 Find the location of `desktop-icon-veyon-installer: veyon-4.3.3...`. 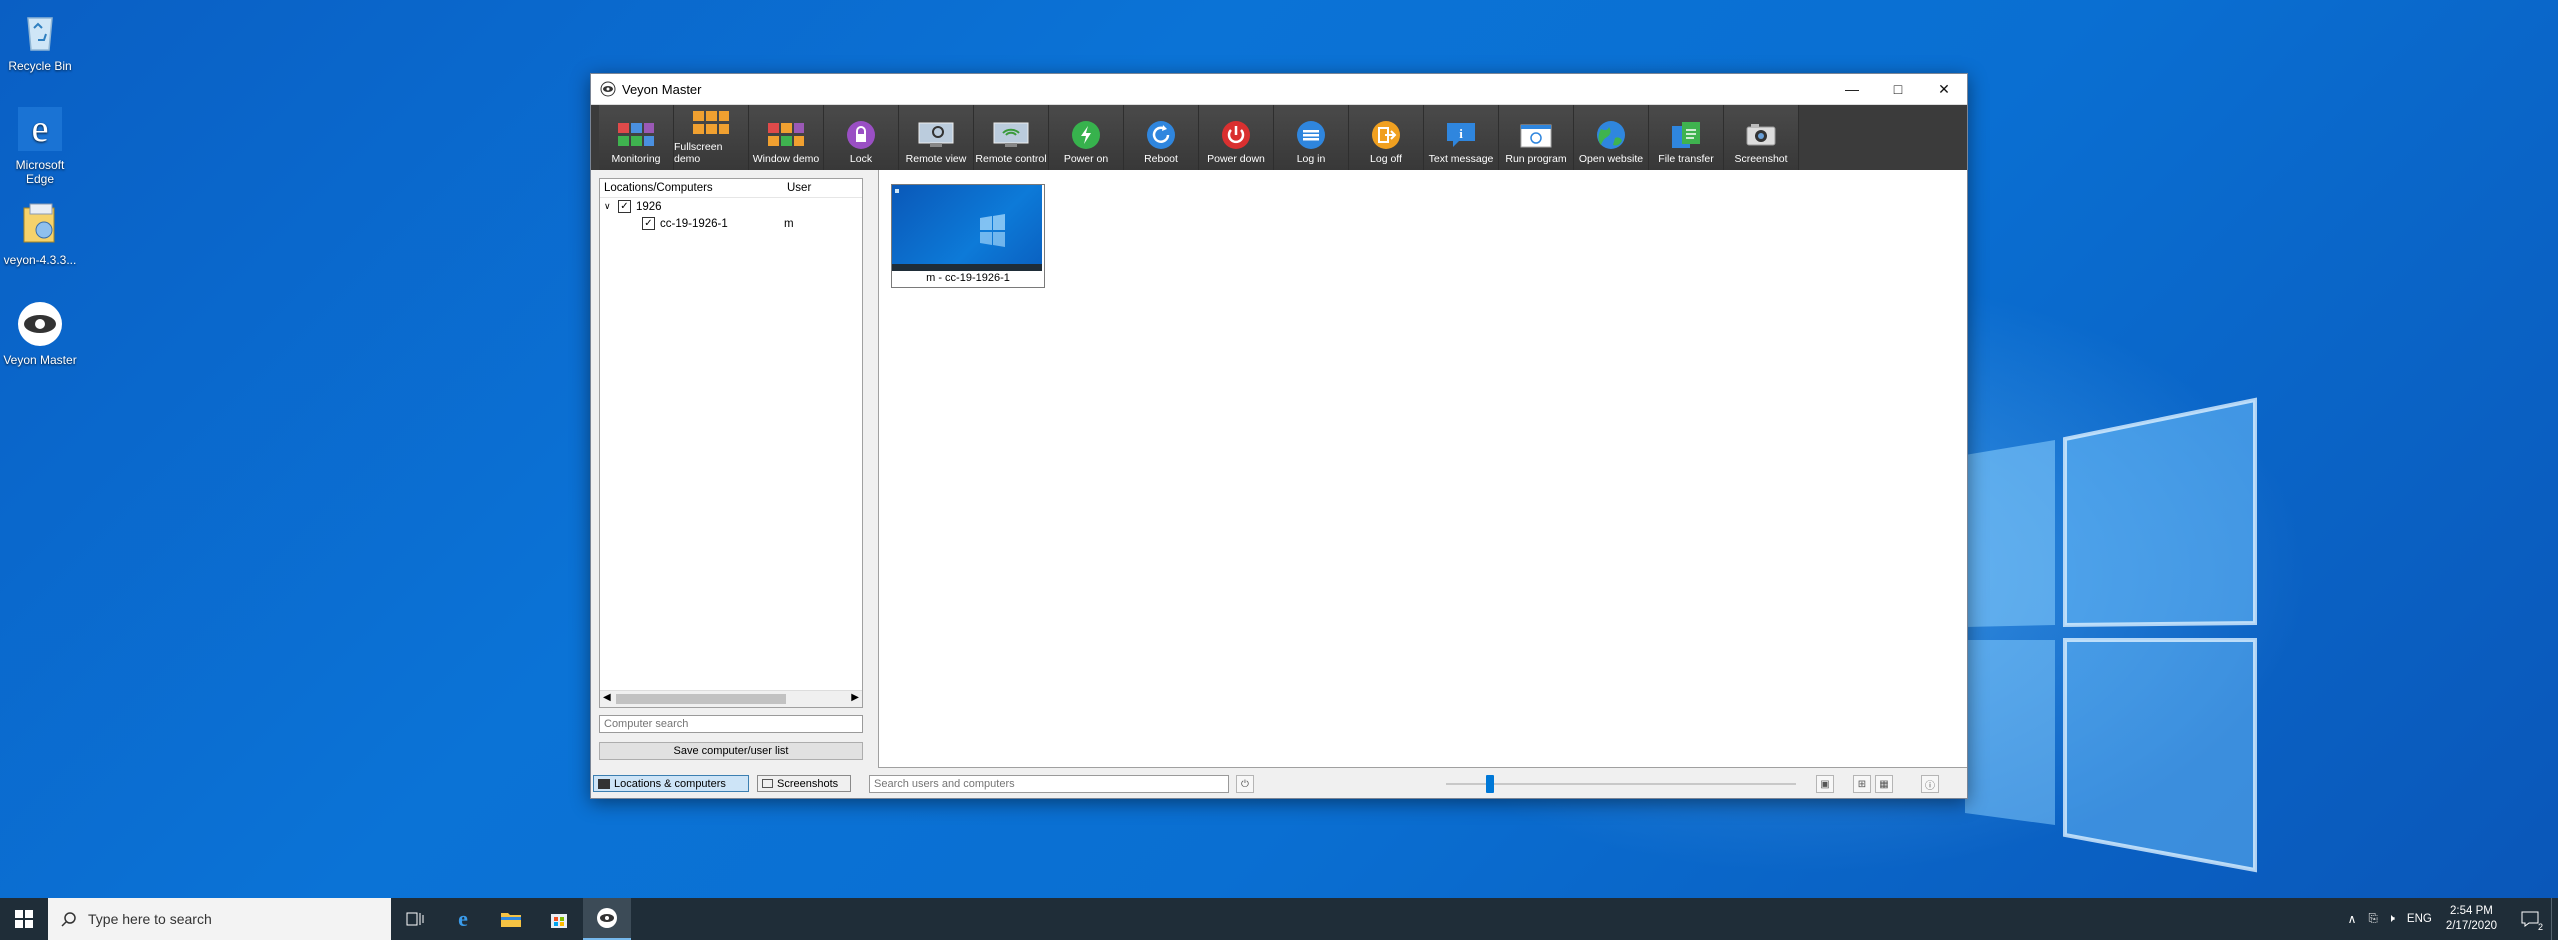

desktop-icon-veyon-installer: veyon-4.3.3... is located at coordinates (40, 233).